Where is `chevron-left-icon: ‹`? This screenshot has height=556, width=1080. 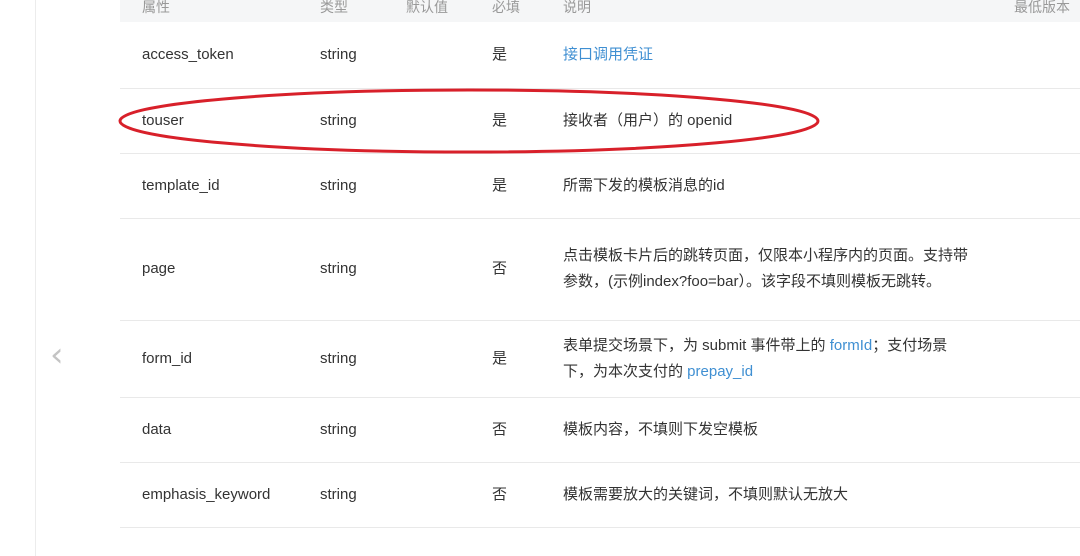
chevron-left-icon: ‹ is located at coordinates (63, 355).